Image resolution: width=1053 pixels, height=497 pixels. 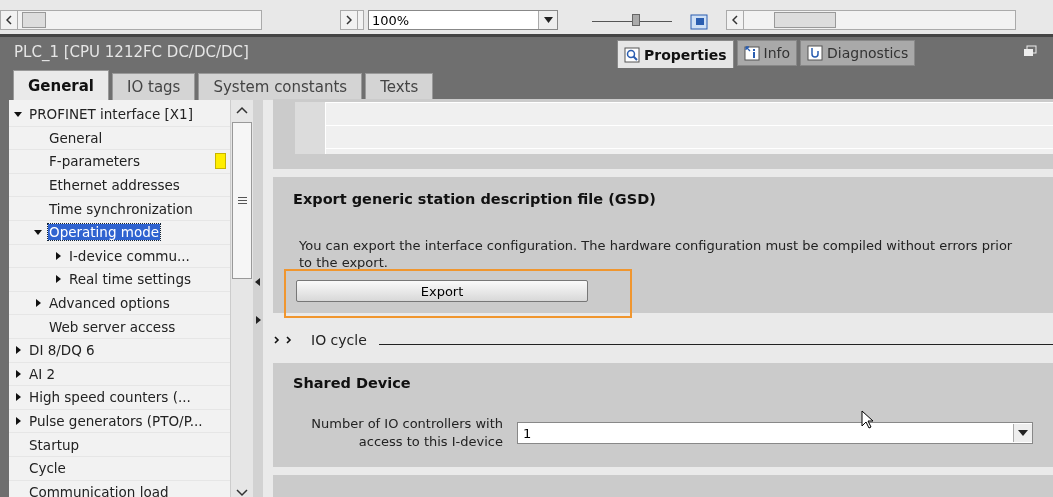 What do you see at coordinates (154, 86) in the screenshot?
I see `tab: IO tags` at bounding box center [154, 86].